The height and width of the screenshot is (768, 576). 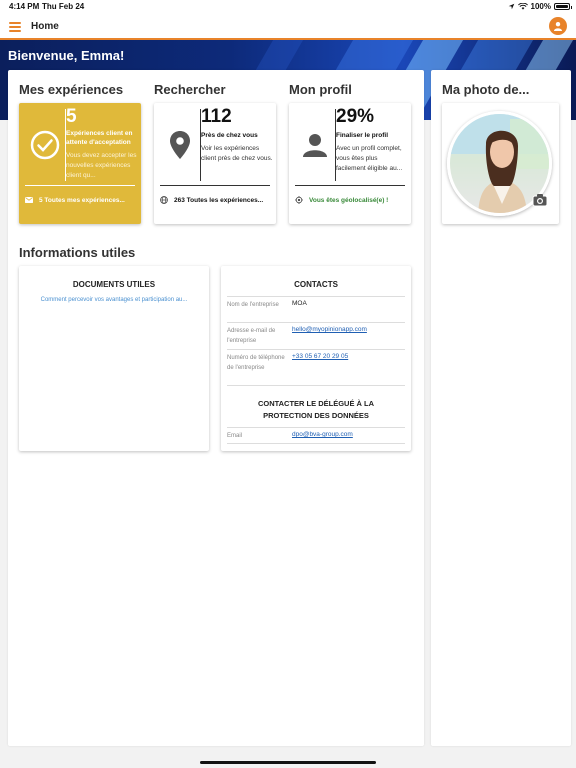 I want to click on battery-percent: 100%, so click(x=540, y=6).